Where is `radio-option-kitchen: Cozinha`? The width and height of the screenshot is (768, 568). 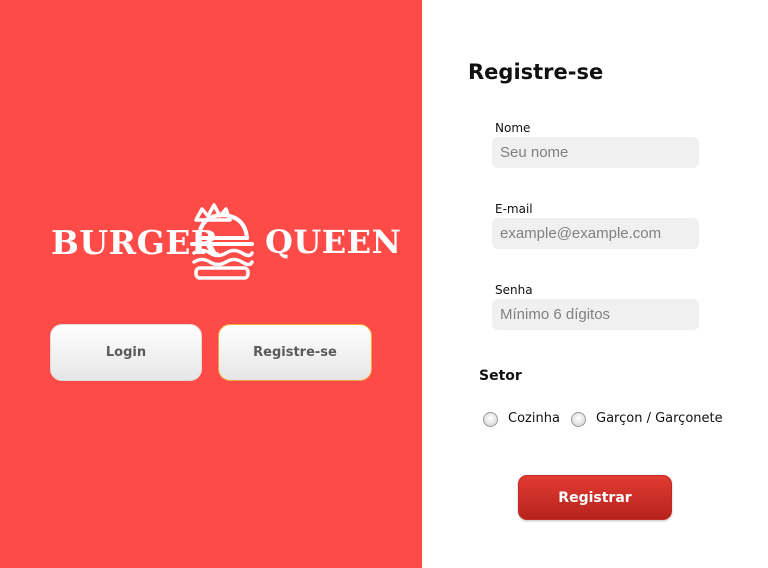
radio-option-kitchen: Cozinha is located at coordinates (521, 418).